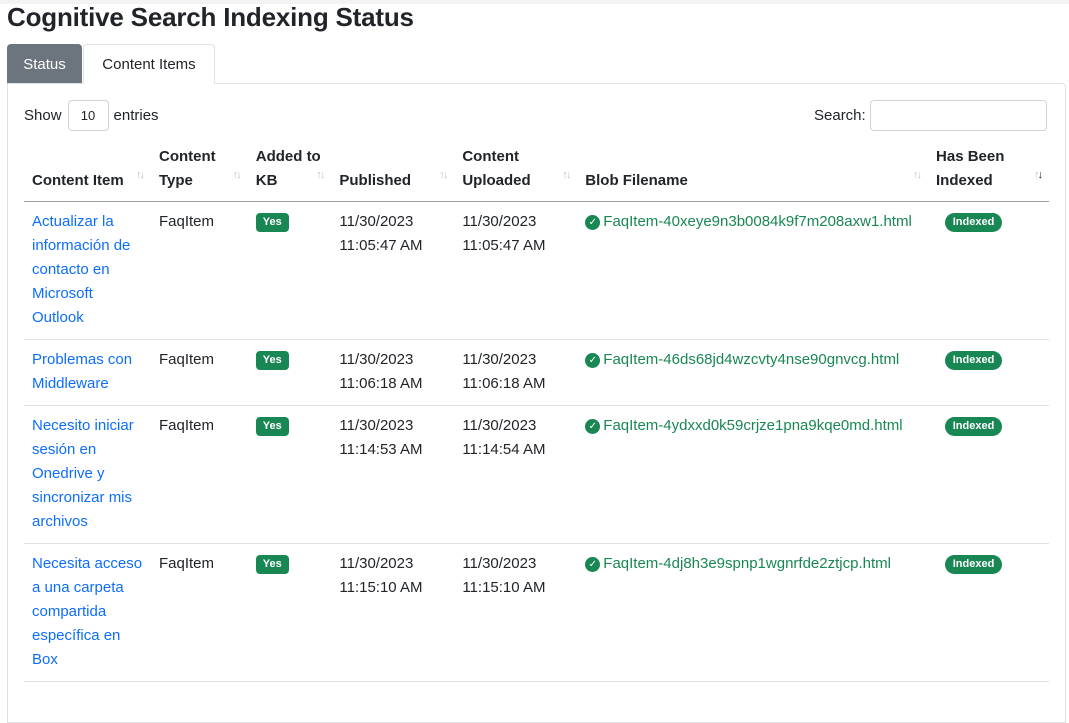 The width and height of the screenshot is (1069, 723). I want to click on cell-content-uploaded: 11/30/2023 11:05:47 AM, so click(516, 270).